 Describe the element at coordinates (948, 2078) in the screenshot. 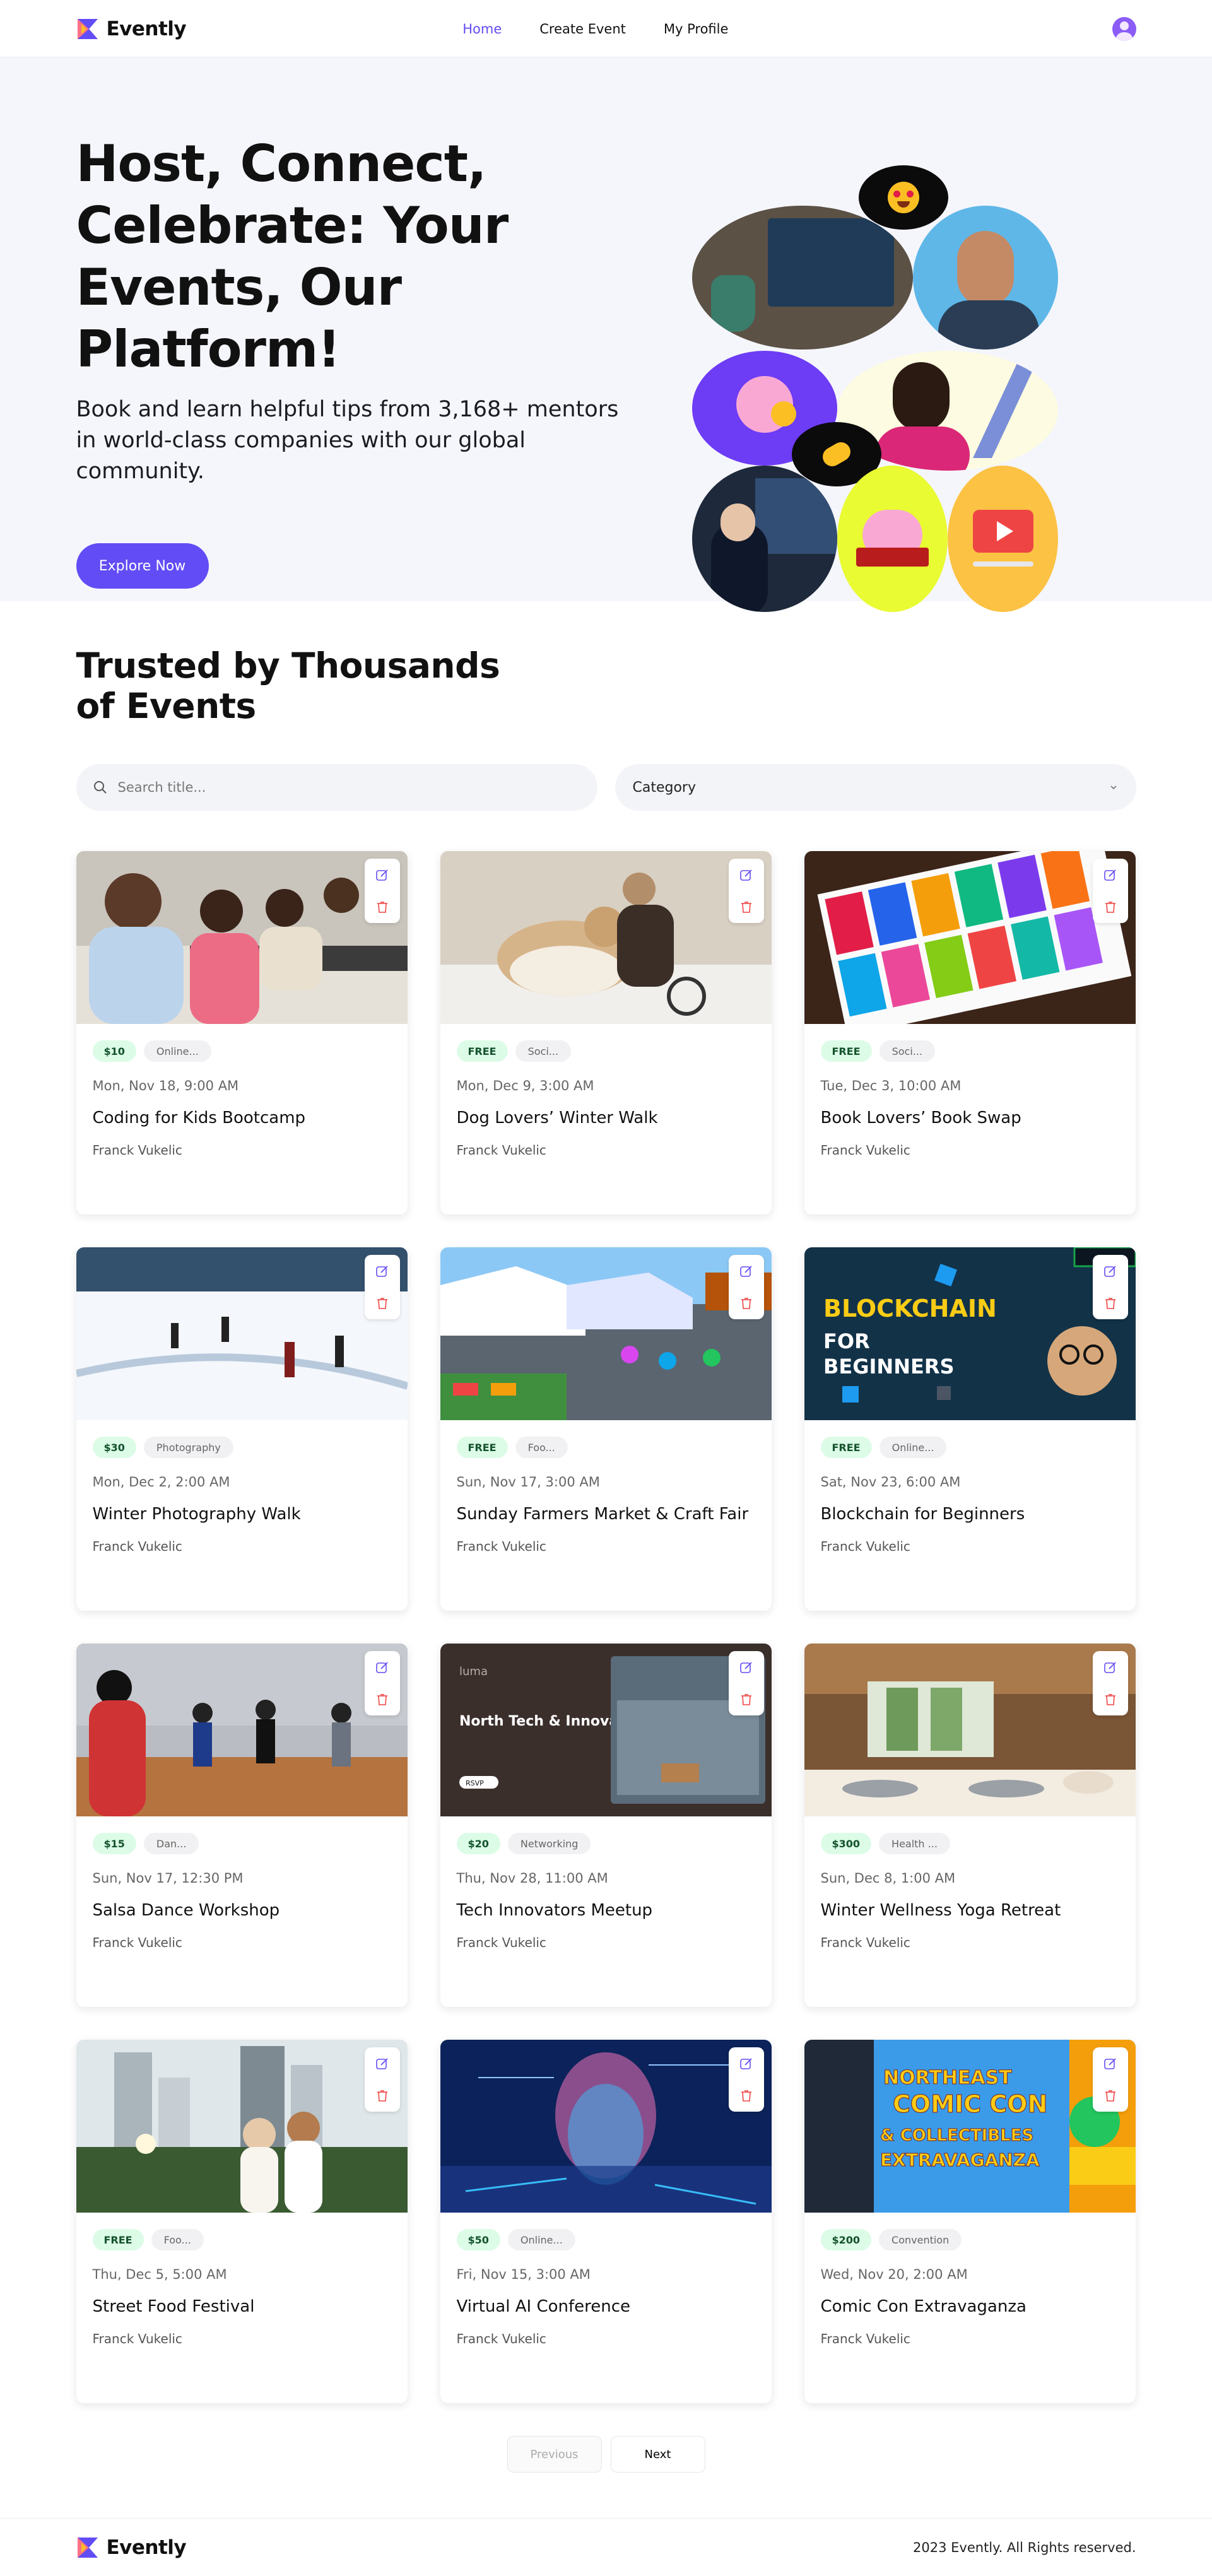

I see `svg-text: NORTHEAST` at that location.